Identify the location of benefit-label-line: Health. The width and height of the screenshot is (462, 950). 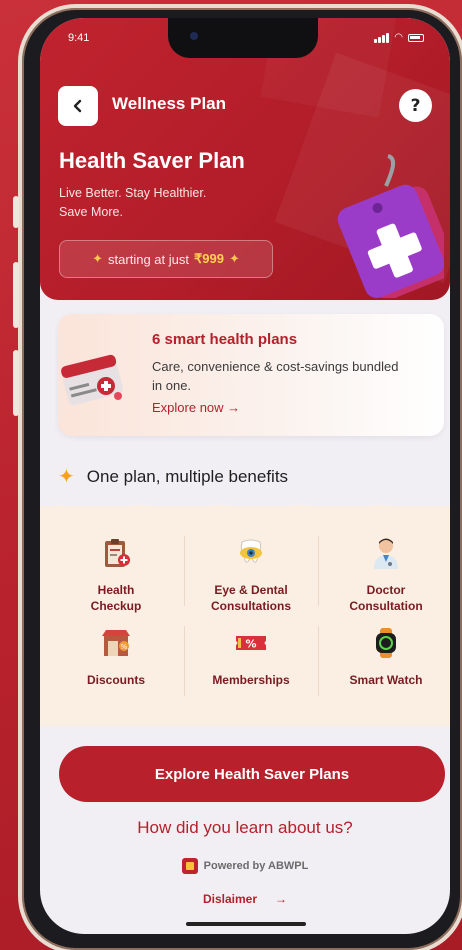
(116, 590).